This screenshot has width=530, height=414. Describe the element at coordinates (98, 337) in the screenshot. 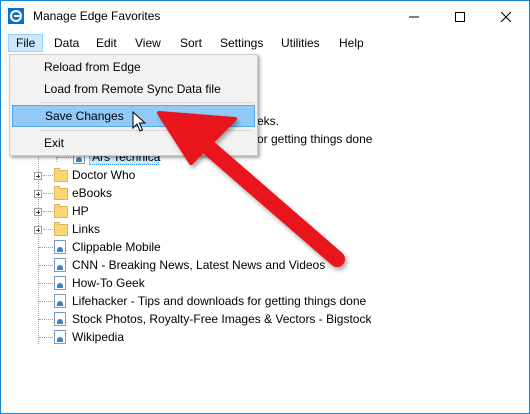

I see `link-label: Wikipedia` at that location.